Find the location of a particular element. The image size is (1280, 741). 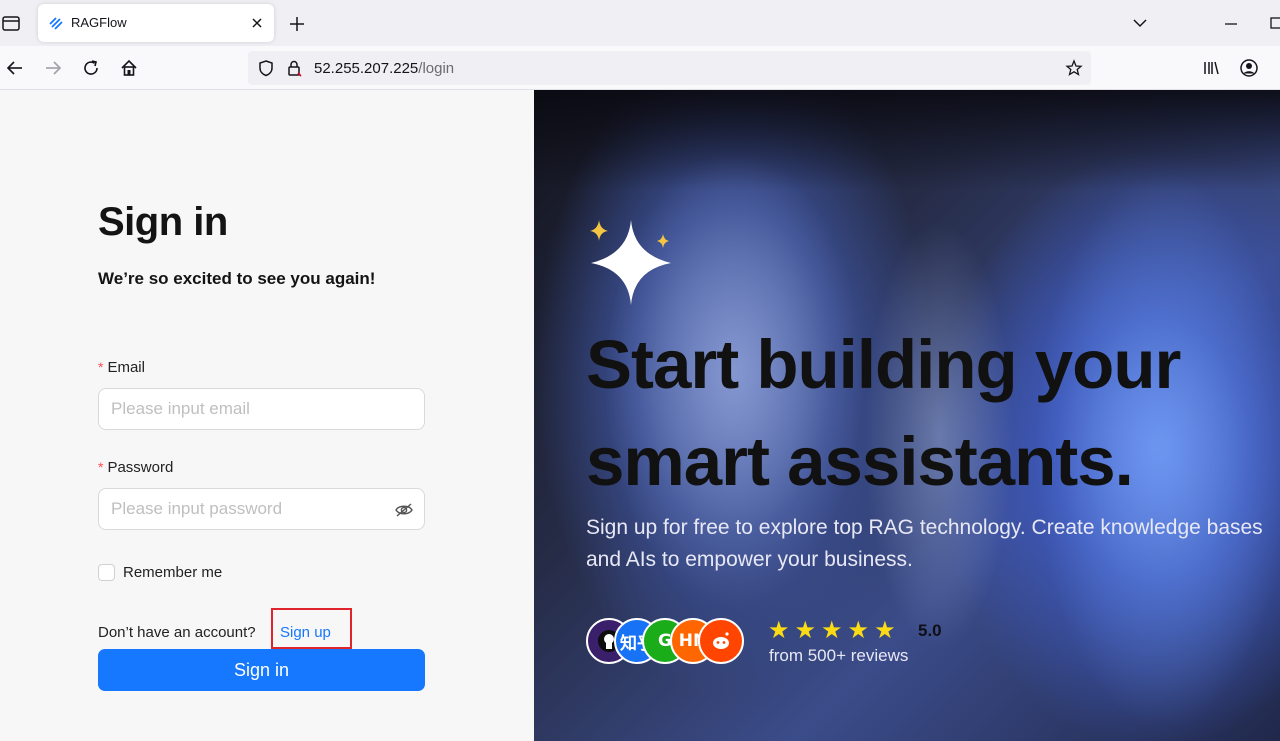

email-input is located at coordinates (261, 409).